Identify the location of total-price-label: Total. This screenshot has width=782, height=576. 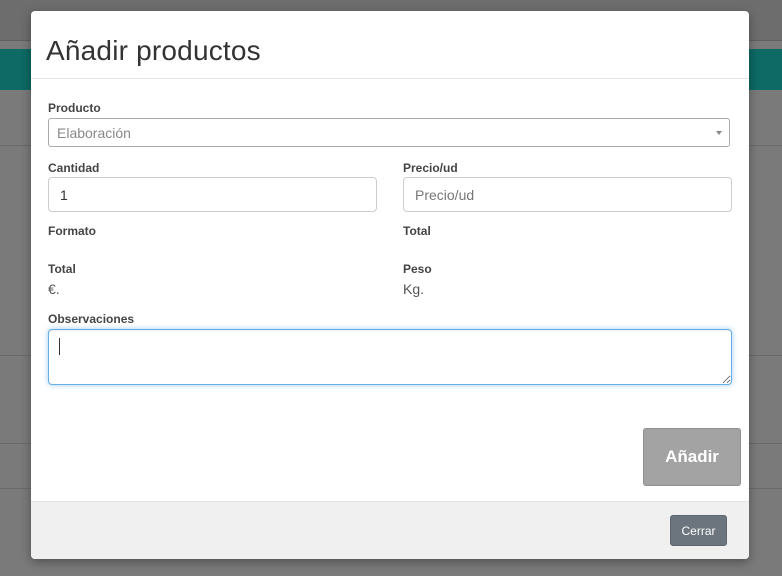
(417, 231).